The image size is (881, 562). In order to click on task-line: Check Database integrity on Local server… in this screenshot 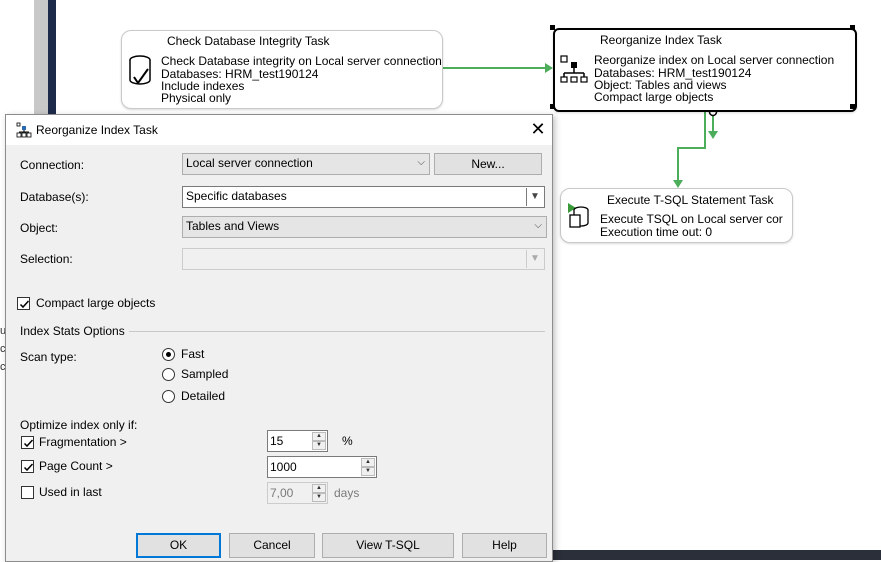, I will do `click(301, 61)`.